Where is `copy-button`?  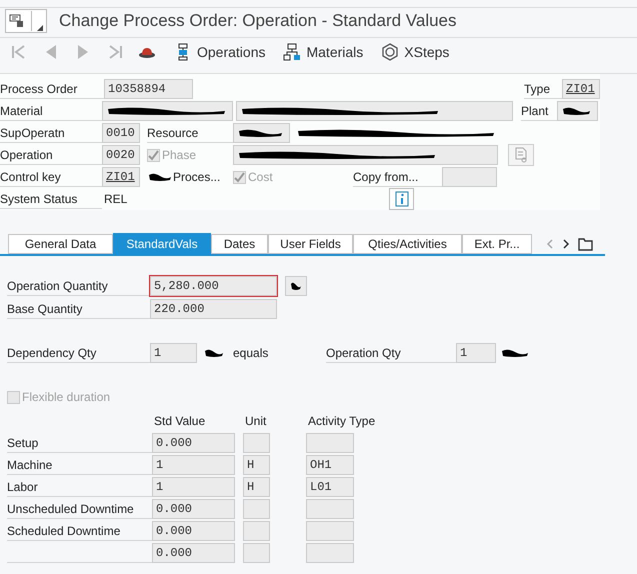 copy-button is located at coordinates (521, 155).